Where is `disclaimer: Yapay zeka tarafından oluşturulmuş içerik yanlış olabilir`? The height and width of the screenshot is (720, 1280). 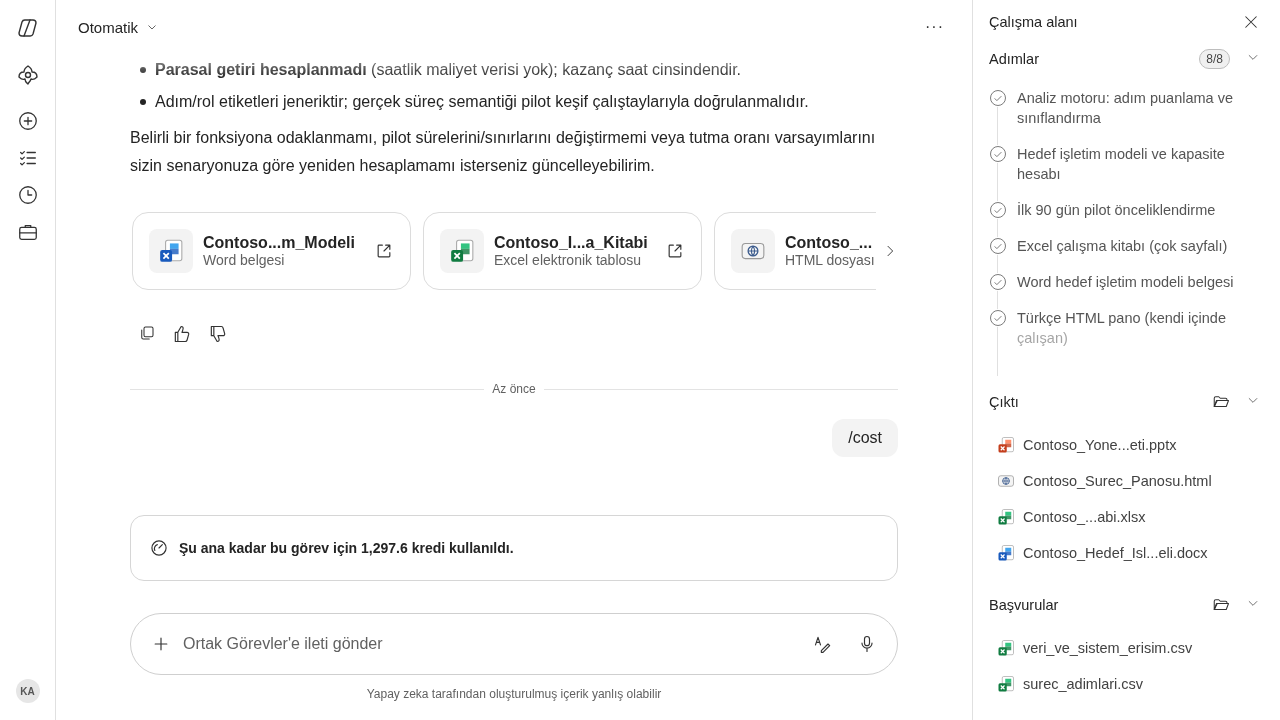
disclaimer: Yapay zeka tarafından oluşturulmuş içerik yanlış olabilir is located at coordinates (514, 694).